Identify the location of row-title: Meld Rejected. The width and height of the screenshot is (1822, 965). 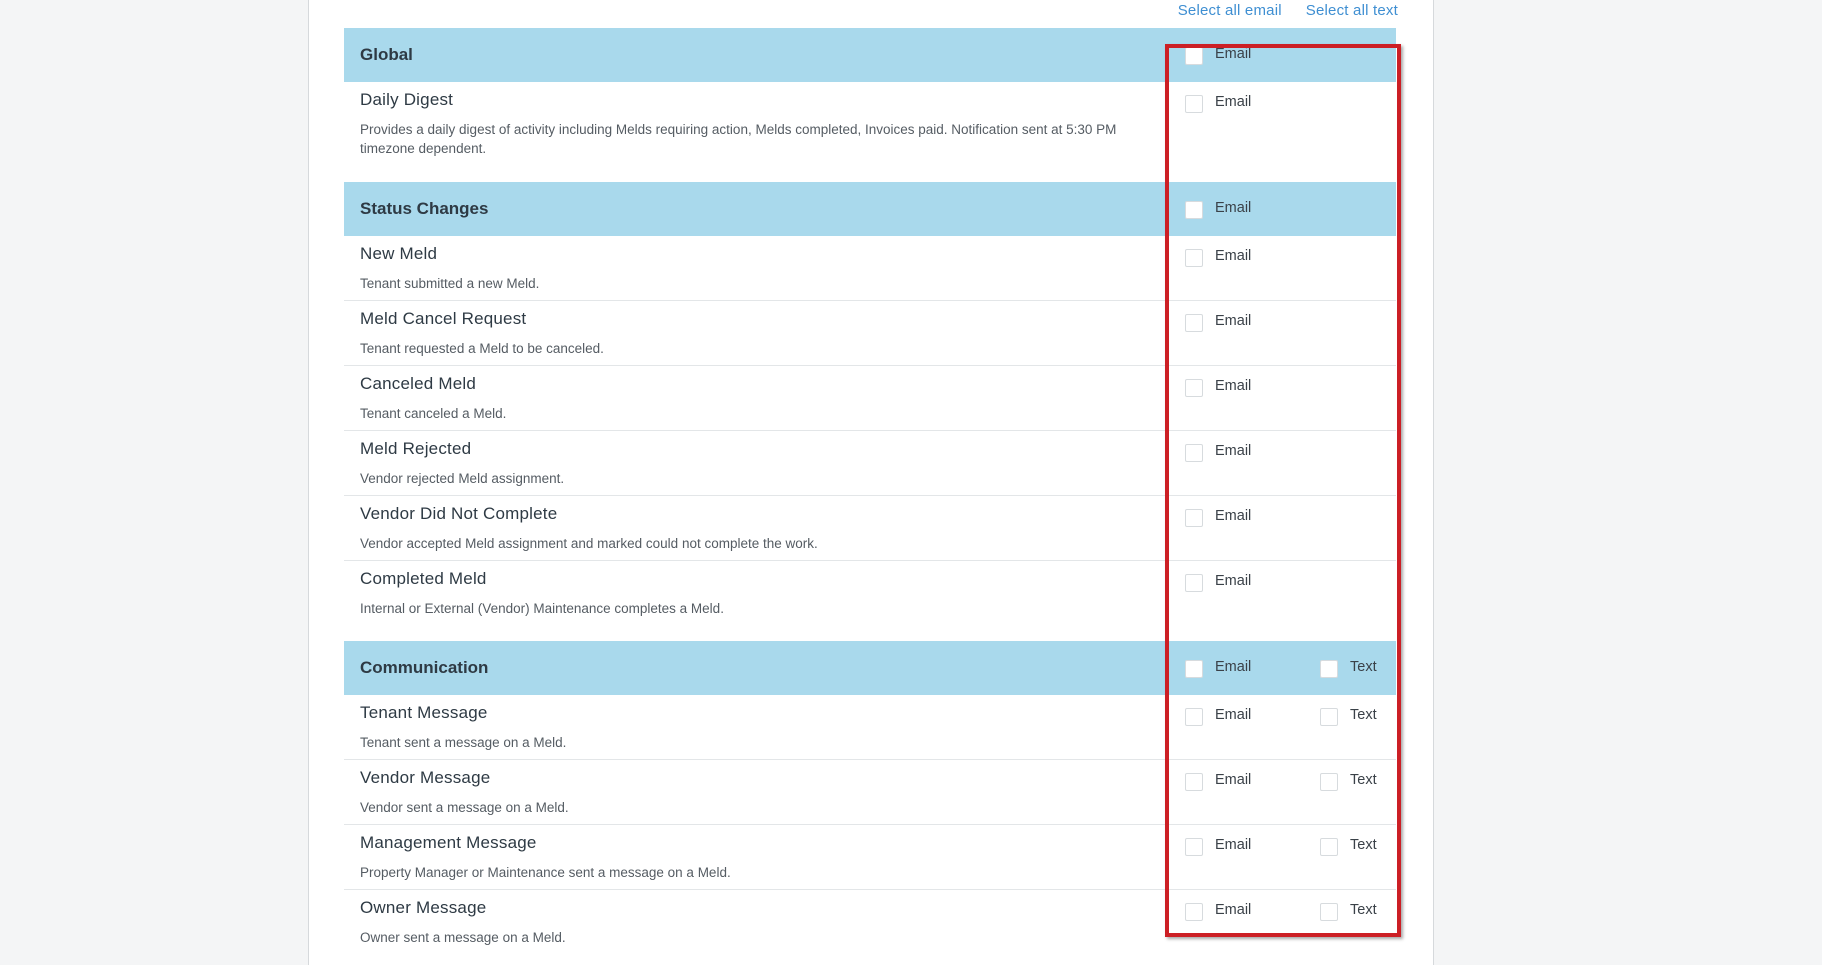
(416, 448).